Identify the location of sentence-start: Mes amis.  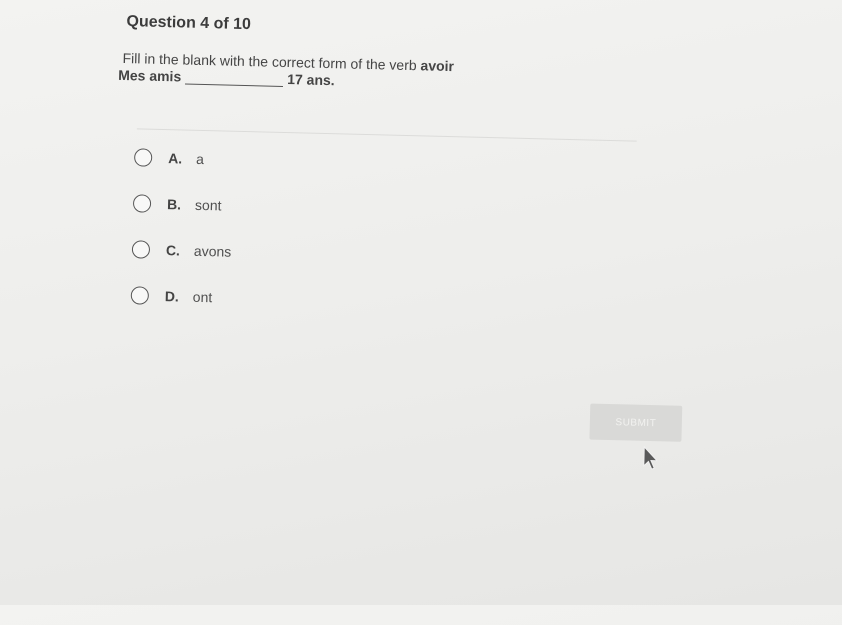
(150, 75).